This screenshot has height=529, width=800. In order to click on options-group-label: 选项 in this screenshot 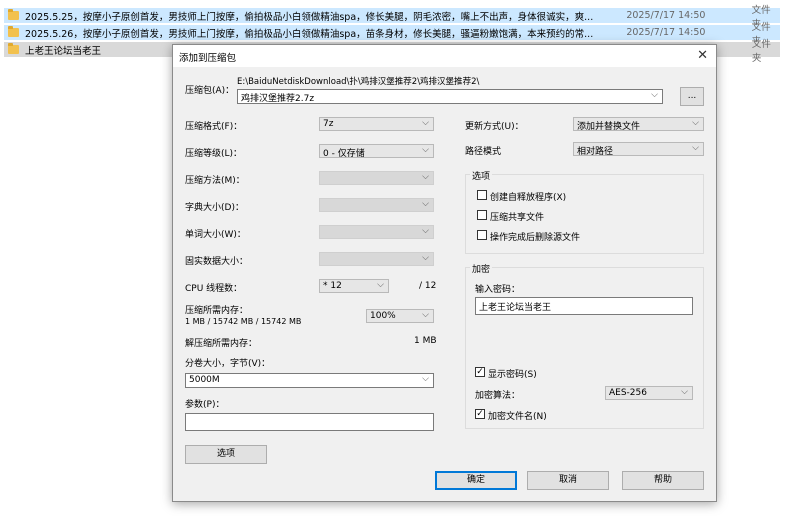, I will do `click(481, 175)`.